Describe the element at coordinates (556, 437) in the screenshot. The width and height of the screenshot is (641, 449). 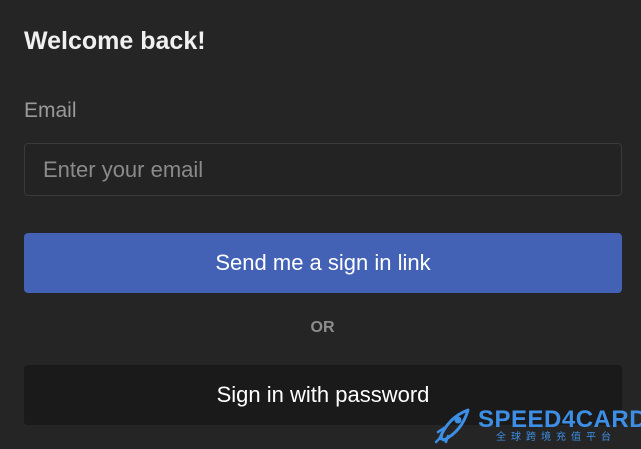
I see `watermark-tagline: 全球跨境充值平台` at that location.